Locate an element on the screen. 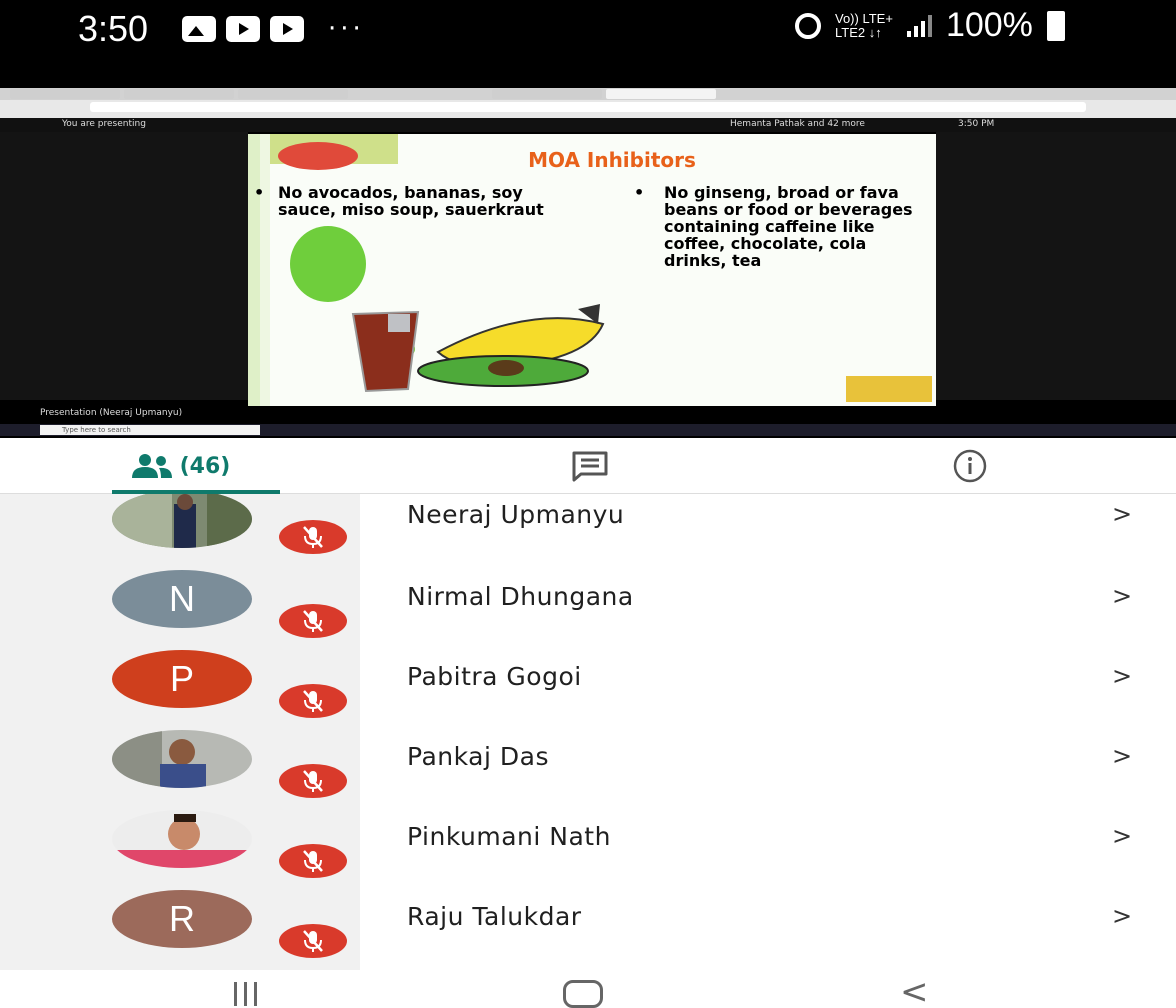  participant-name: Pinkumani Nath is located at coordinates (509, 836).